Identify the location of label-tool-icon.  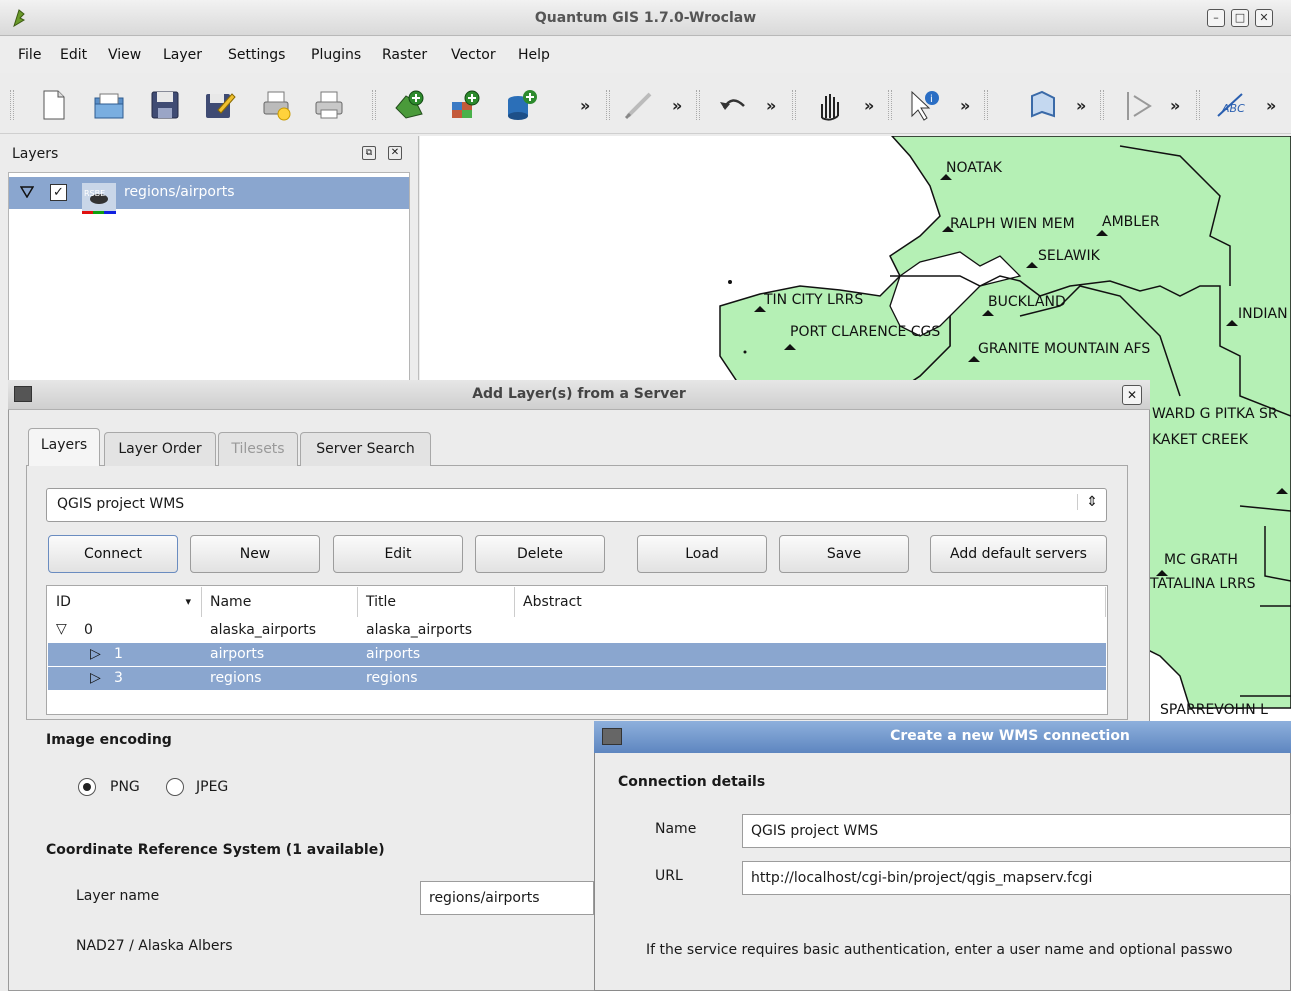
(1137, 105).